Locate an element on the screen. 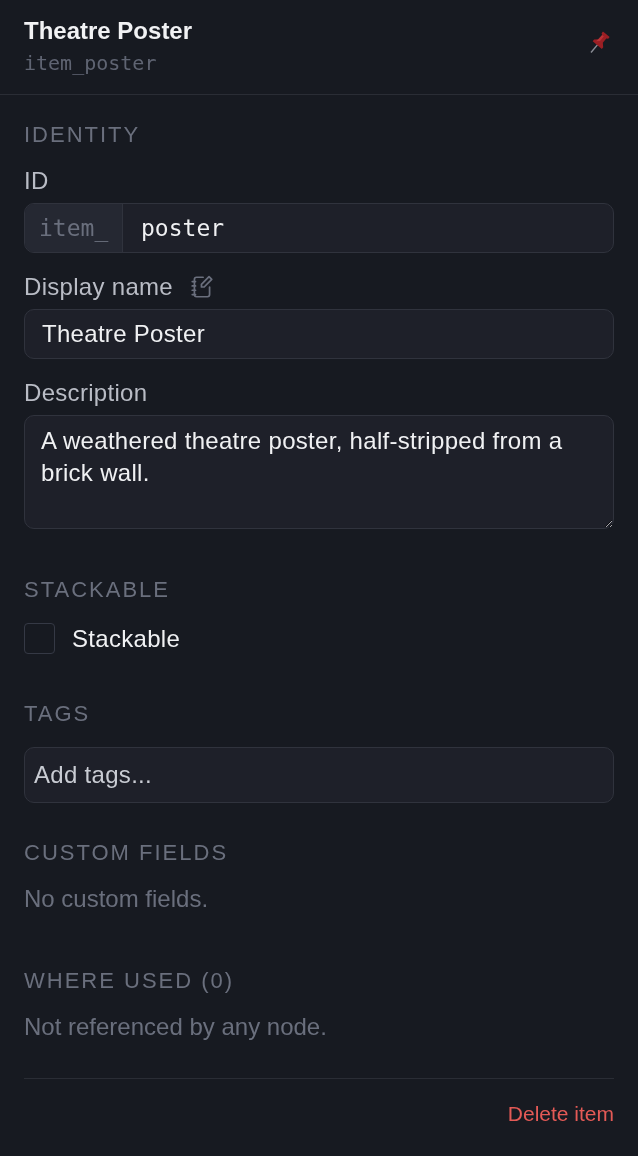  checkbox-label: Stackable is located at coordinates (126, 639).